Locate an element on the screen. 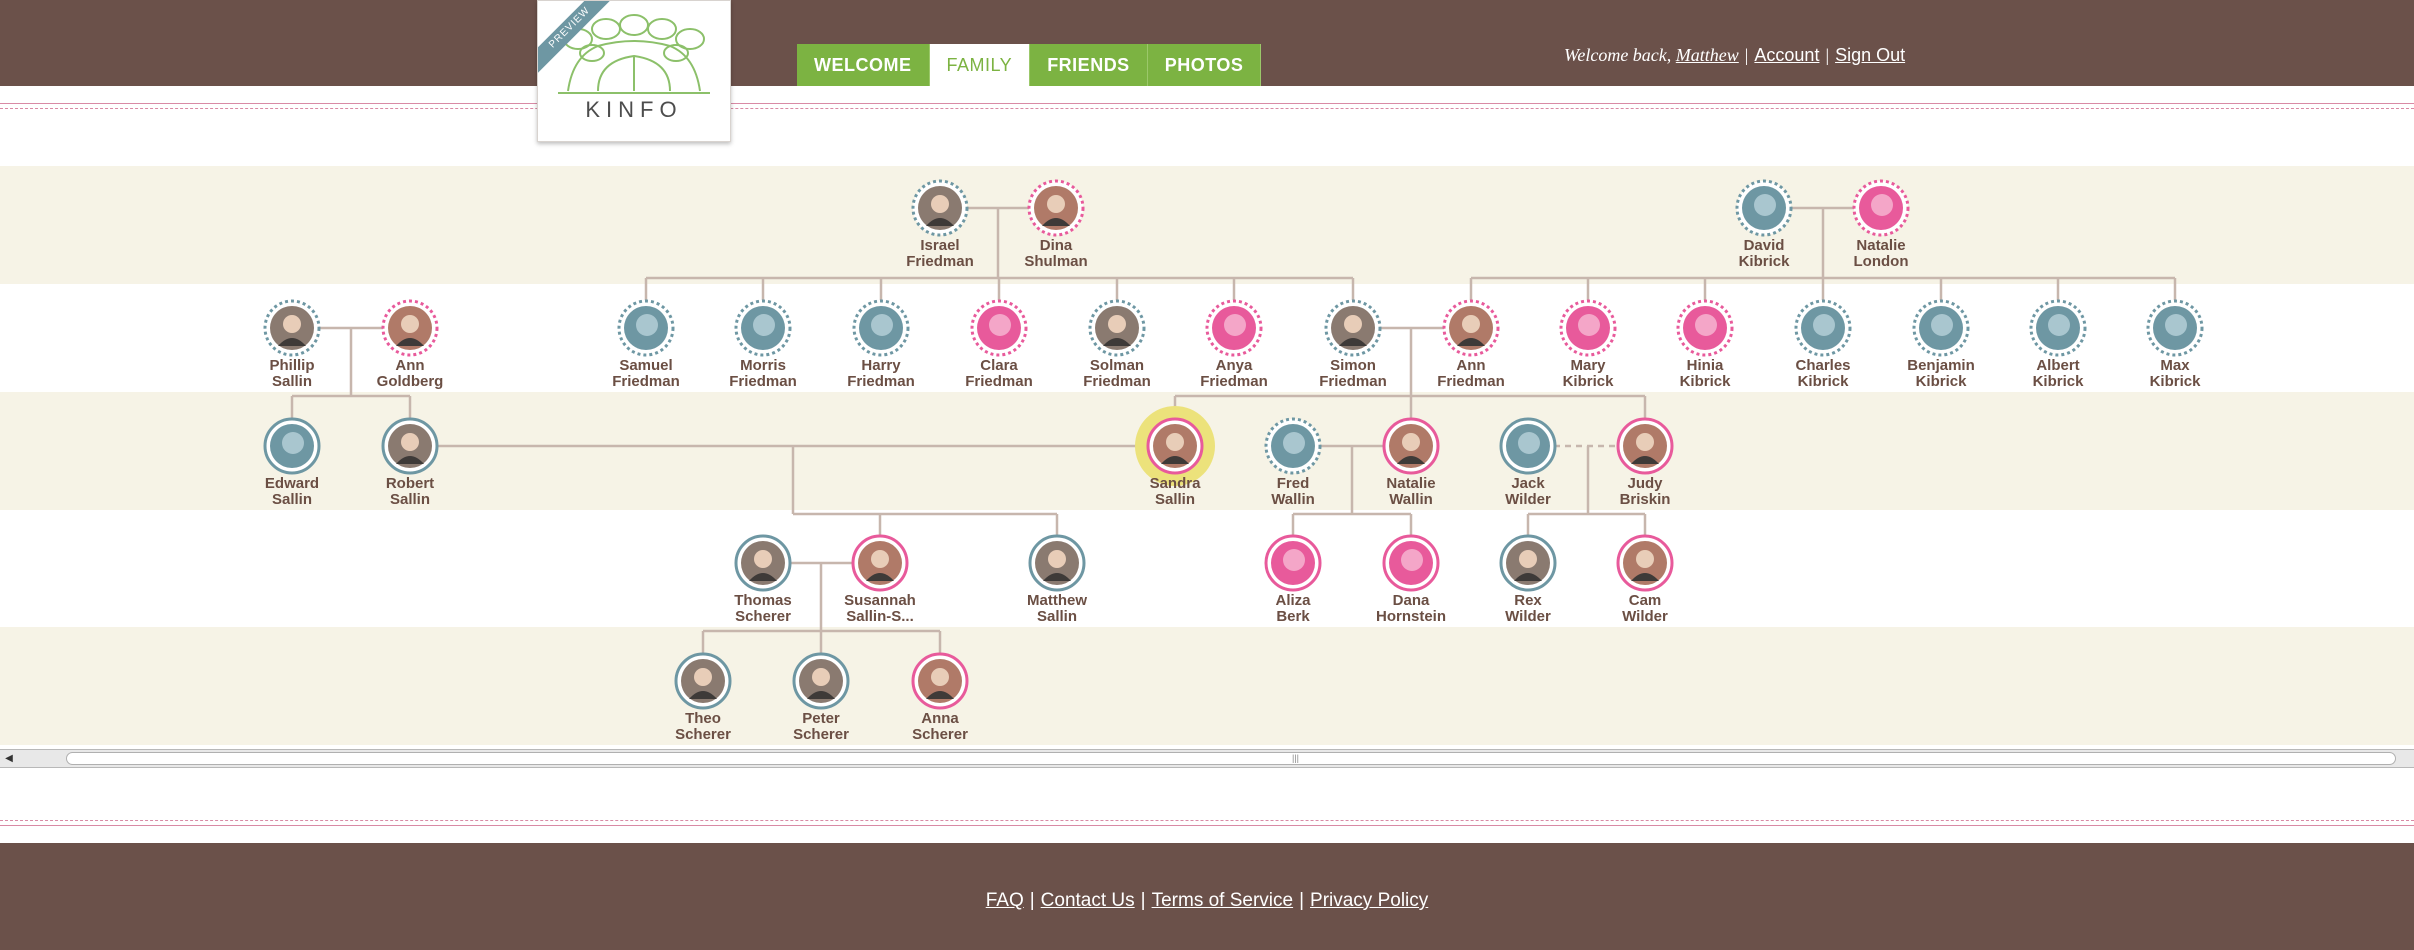  person-name-theo: Theo Scherer is located at coordinates (703, 727).